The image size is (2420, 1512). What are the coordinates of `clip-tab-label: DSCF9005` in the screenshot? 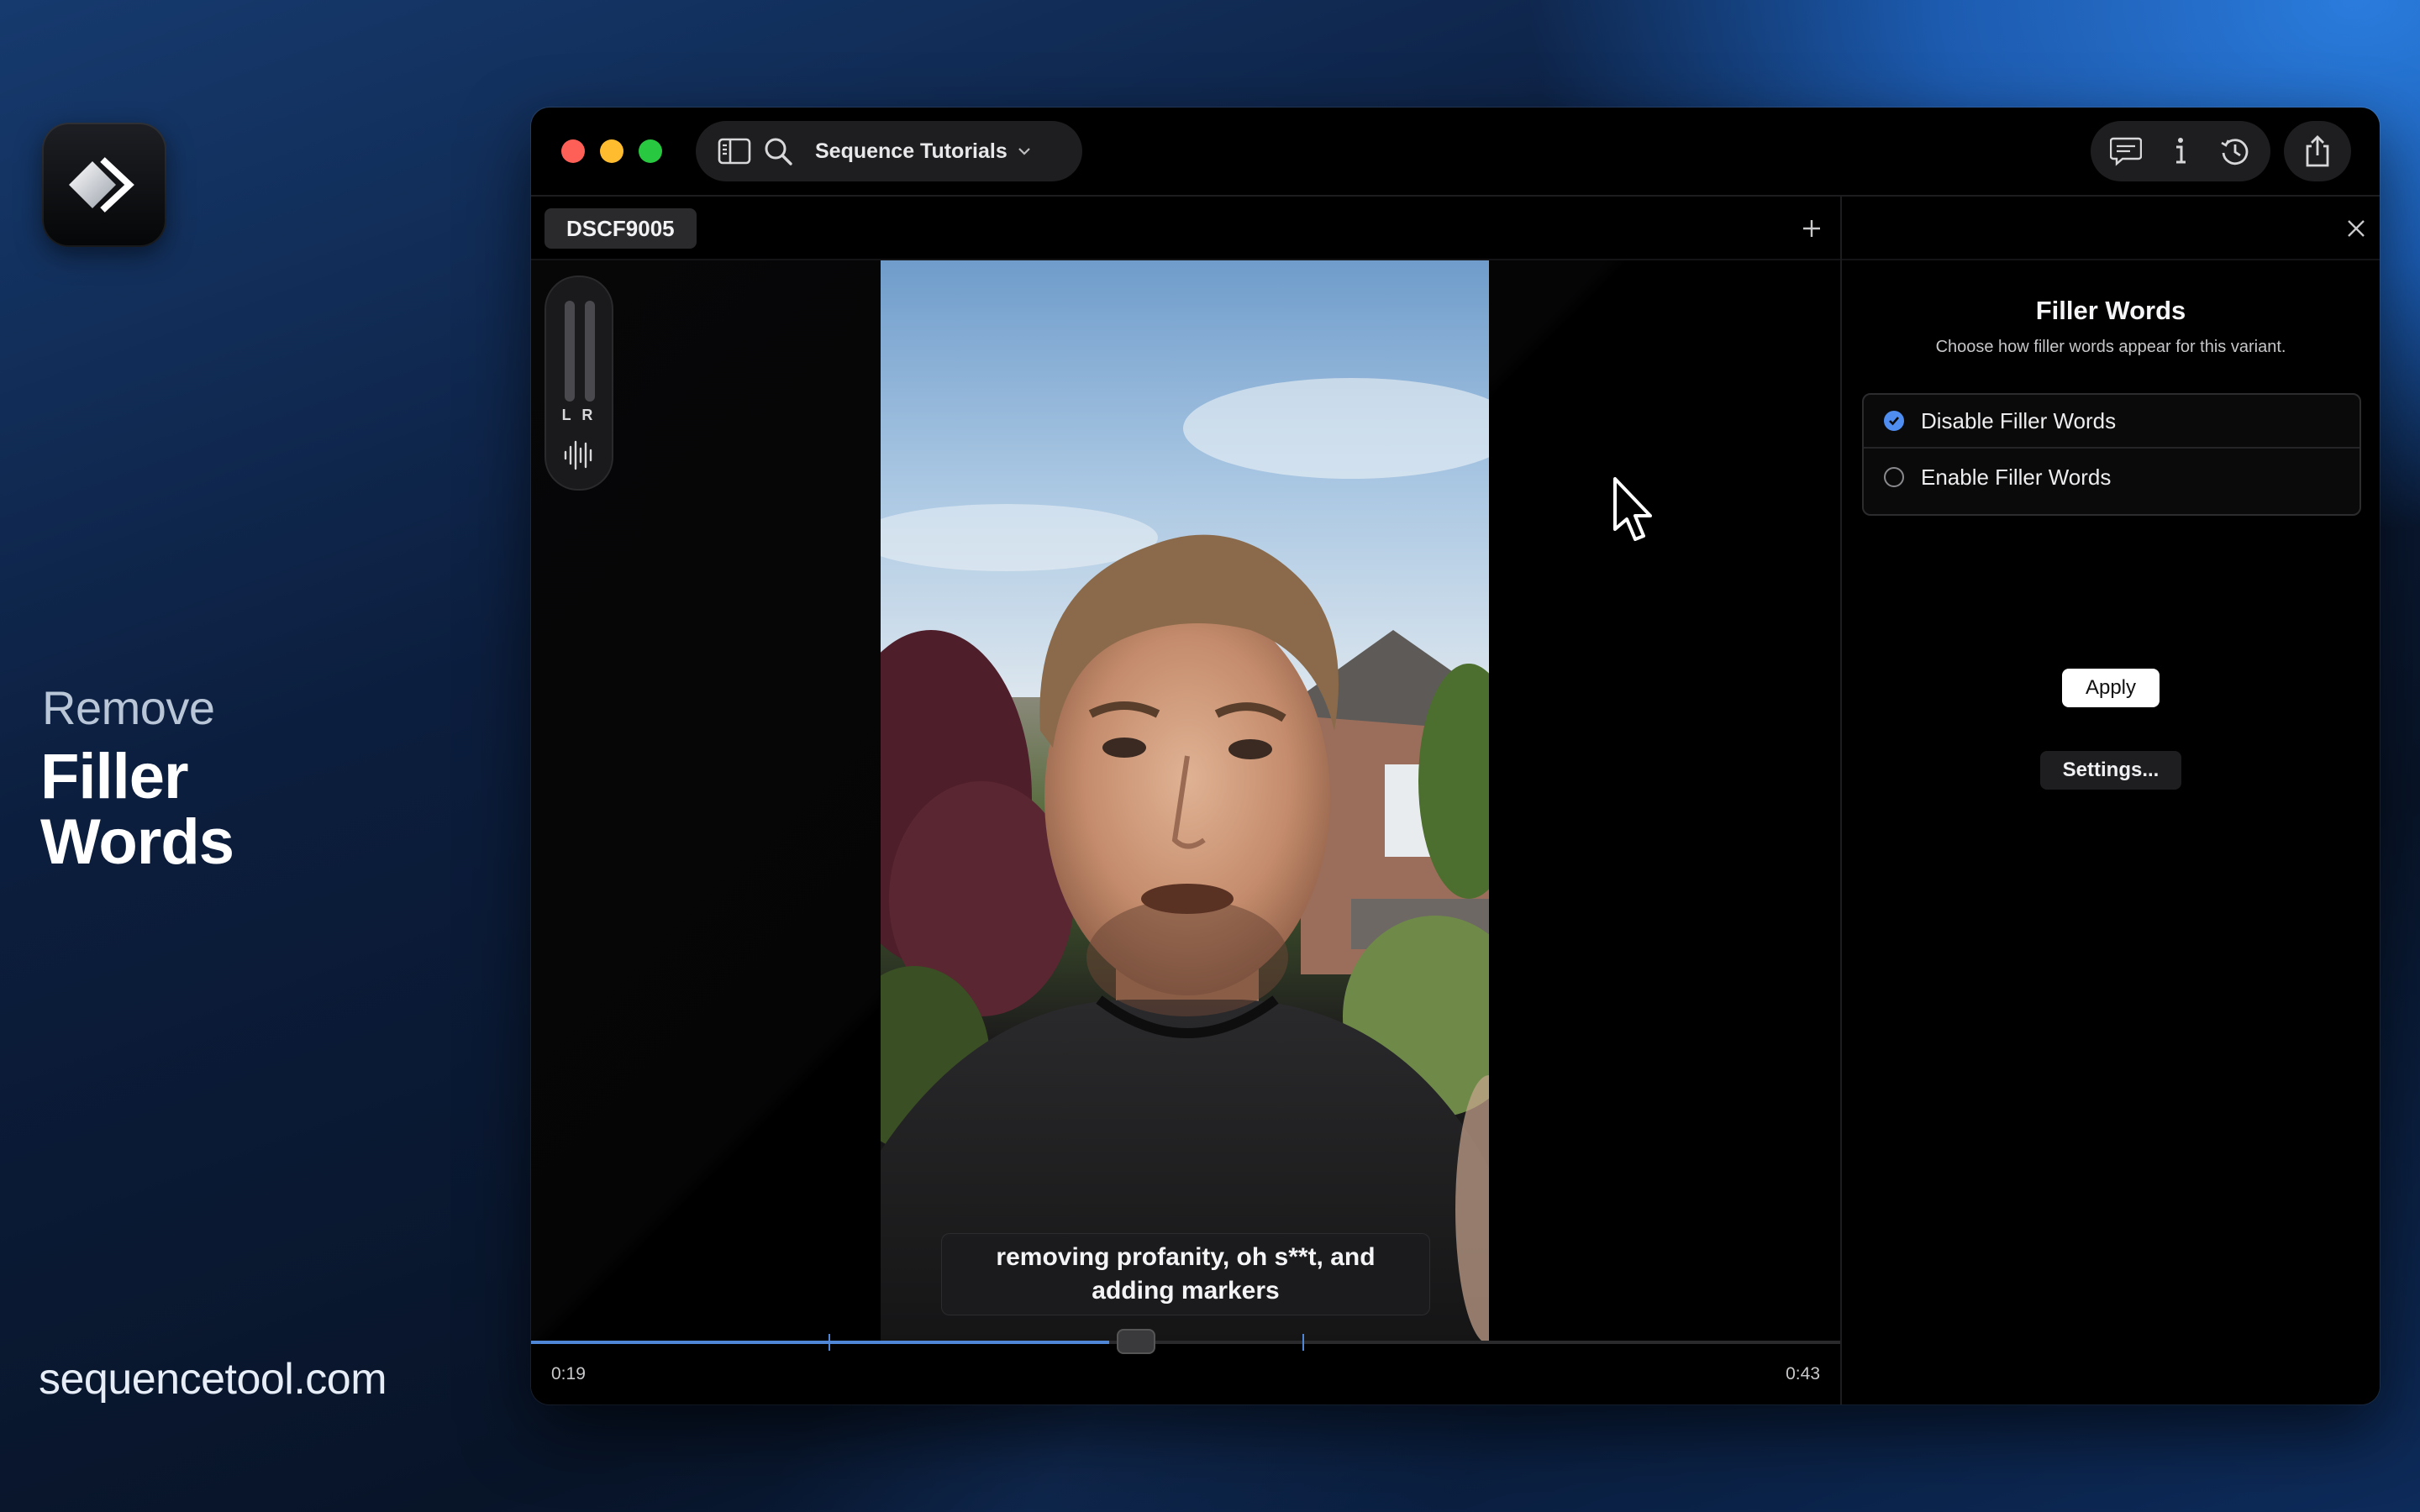 It's located at (620, 228).